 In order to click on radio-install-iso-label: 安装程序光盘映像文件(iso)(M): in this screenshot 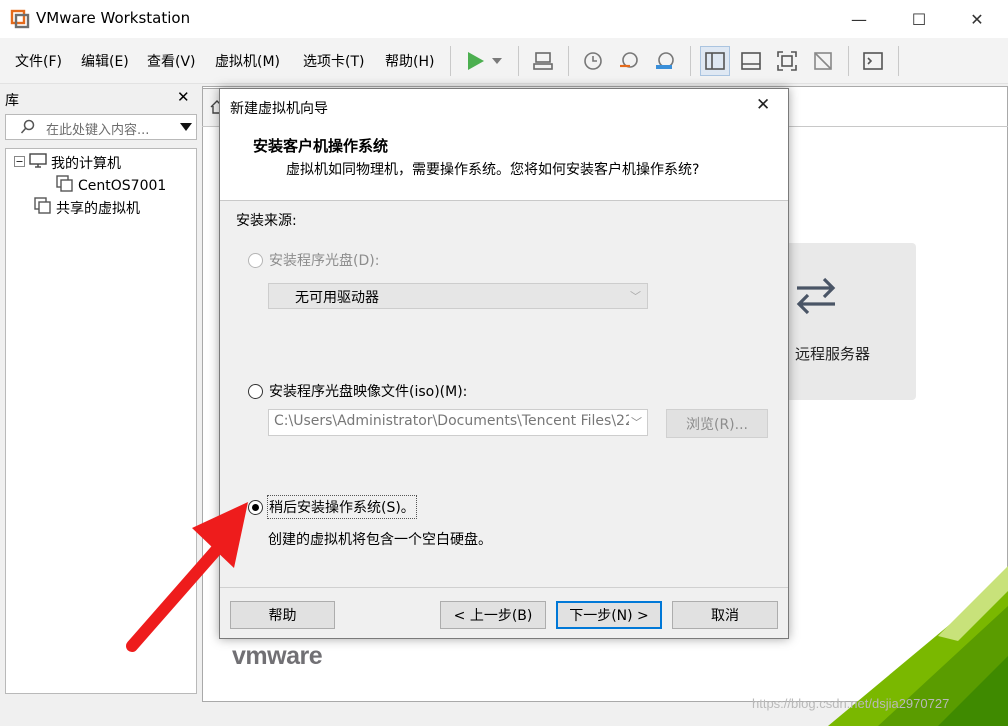, I will do `click(368, 392)`.